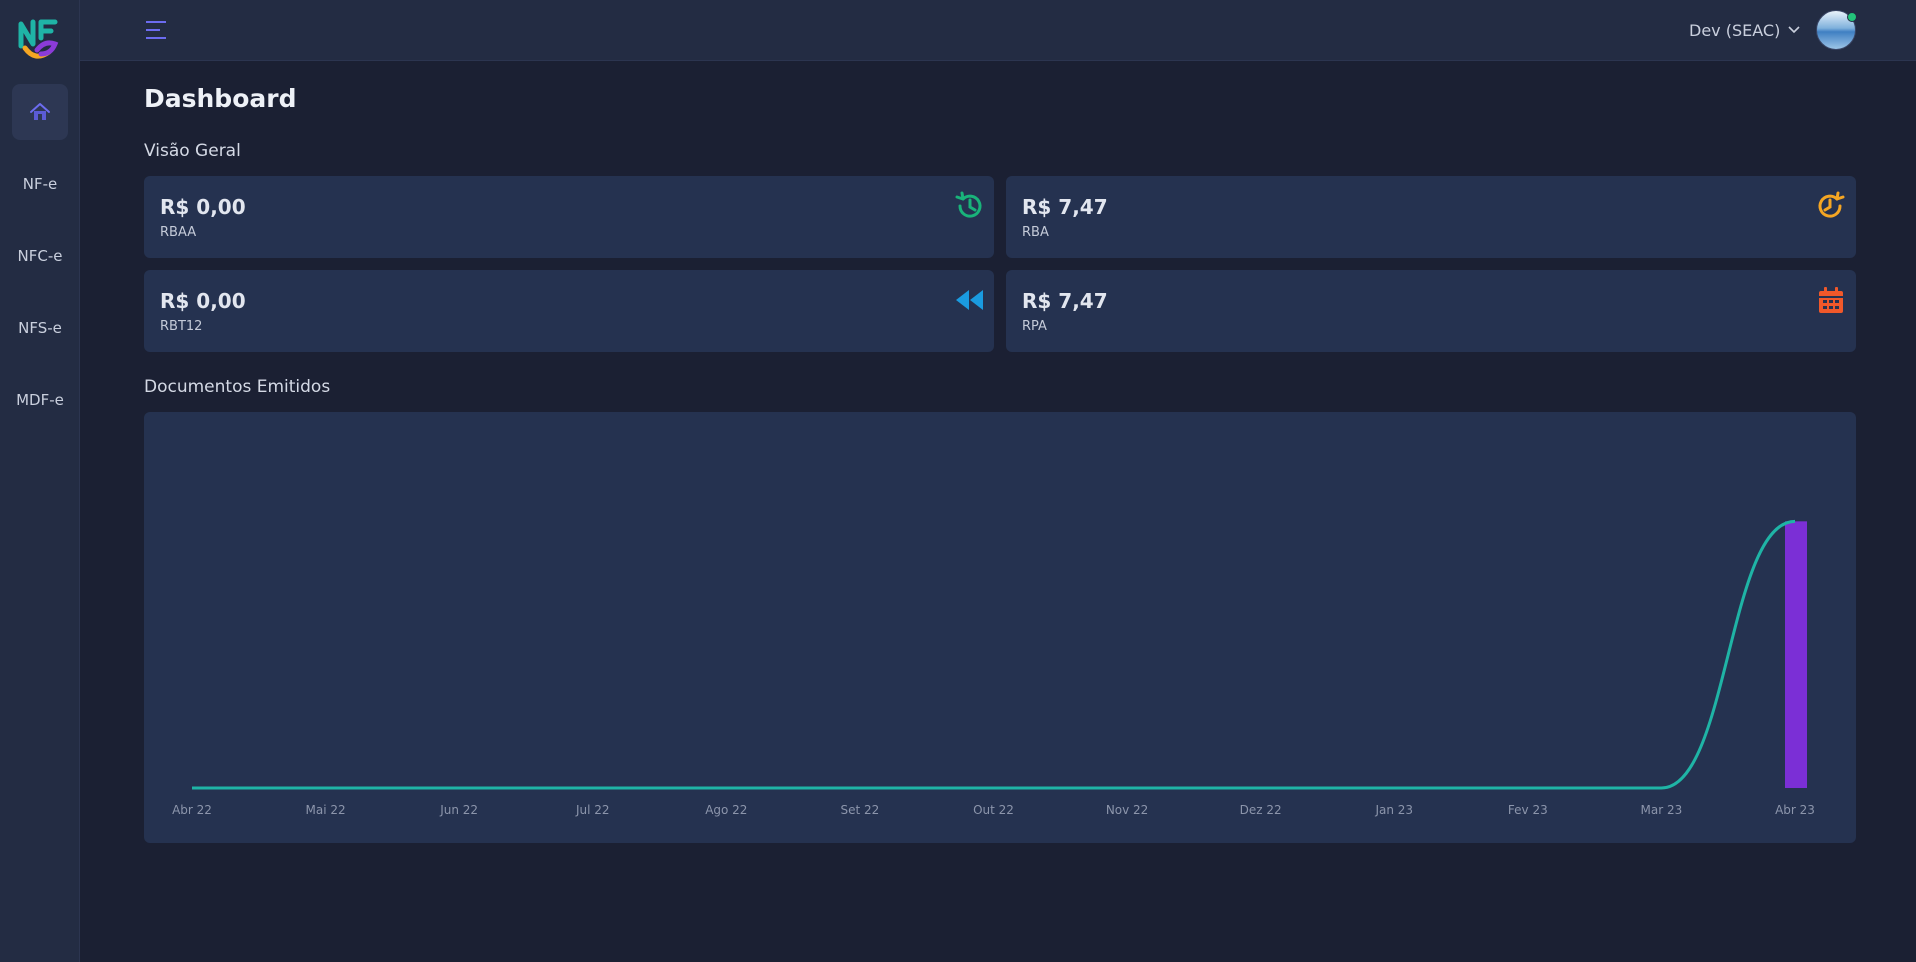 The width and height of the screenshot is (1916, 962). Describe the element at coordinates (192, 810) in the screenshot. I see `x-tick-label: Abr 22` at that location.